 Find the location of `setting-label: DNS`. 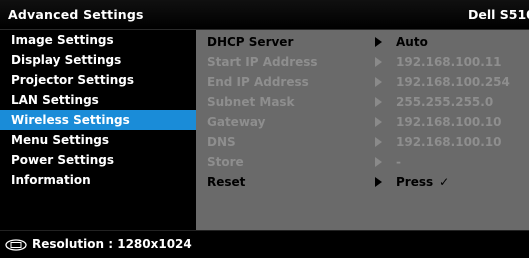

setting-label: DNS is located at coordinates (221, 142).